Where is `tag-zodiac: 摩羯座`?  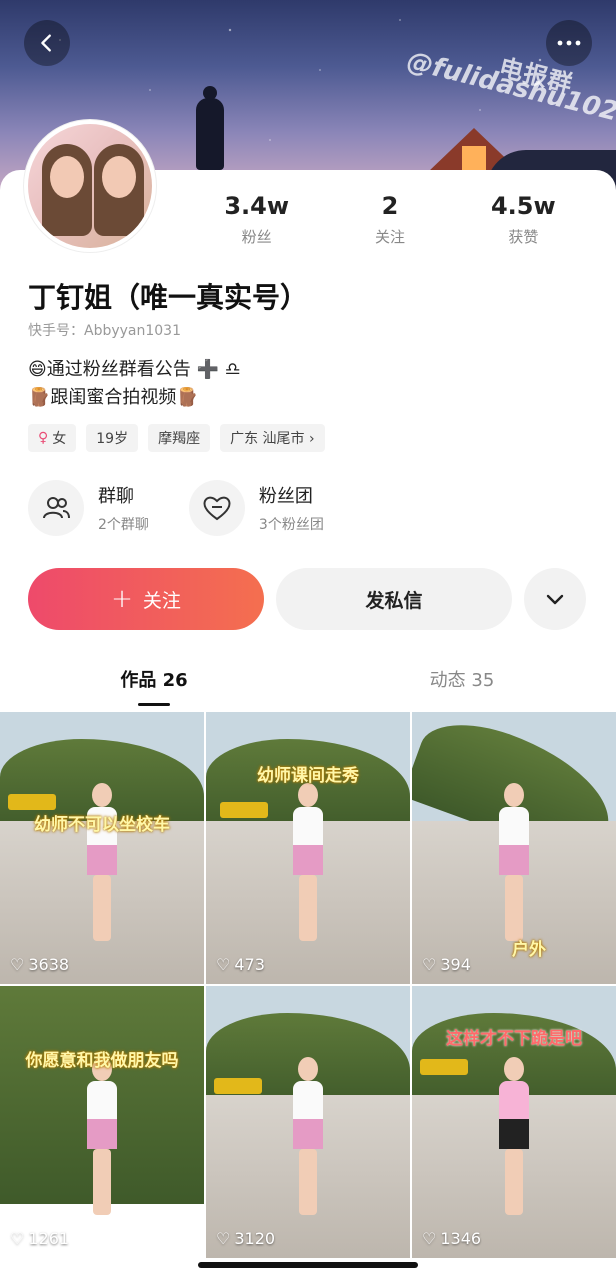
tag-zodiac: 摩羯座 is located at coordinates (179, 438).